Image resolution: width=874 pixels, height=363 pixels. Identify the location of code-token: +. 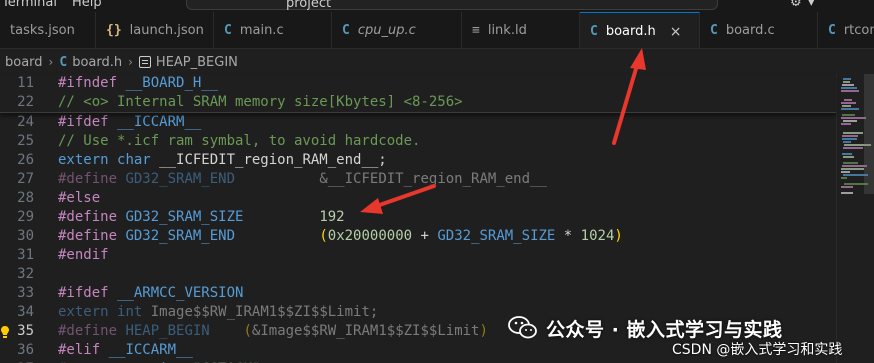
(425, 236).